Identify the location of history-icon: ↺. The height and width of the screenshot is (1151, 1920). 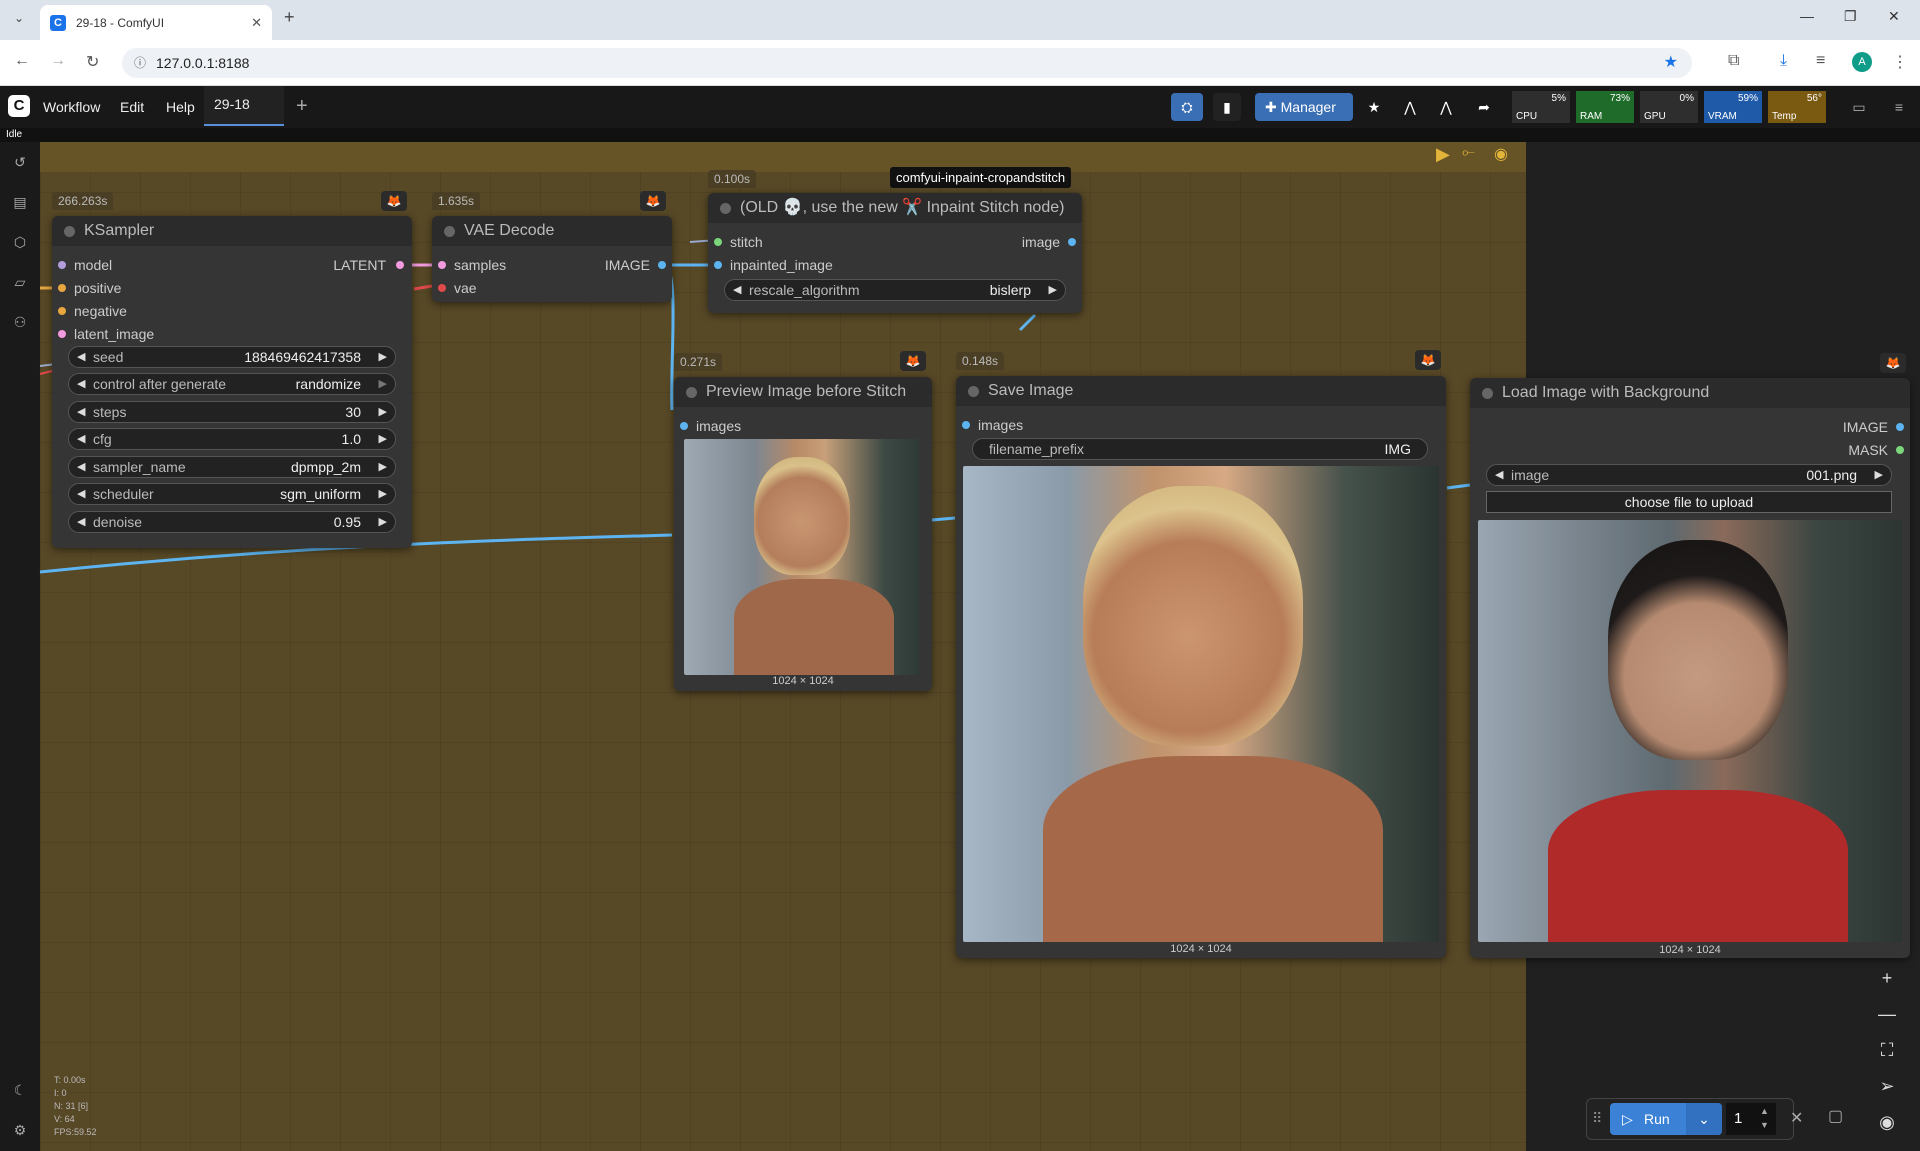
(20, 164).